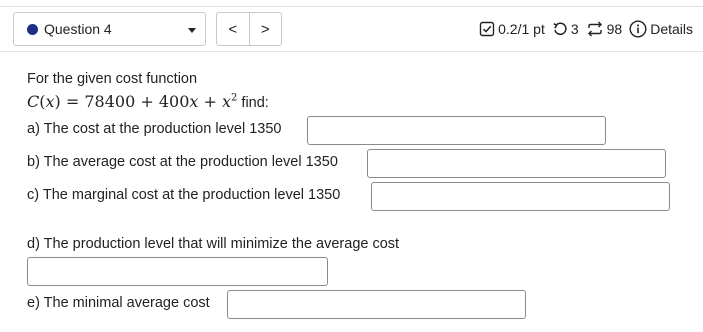  I want to click on header-top-border, so click(351, 6).